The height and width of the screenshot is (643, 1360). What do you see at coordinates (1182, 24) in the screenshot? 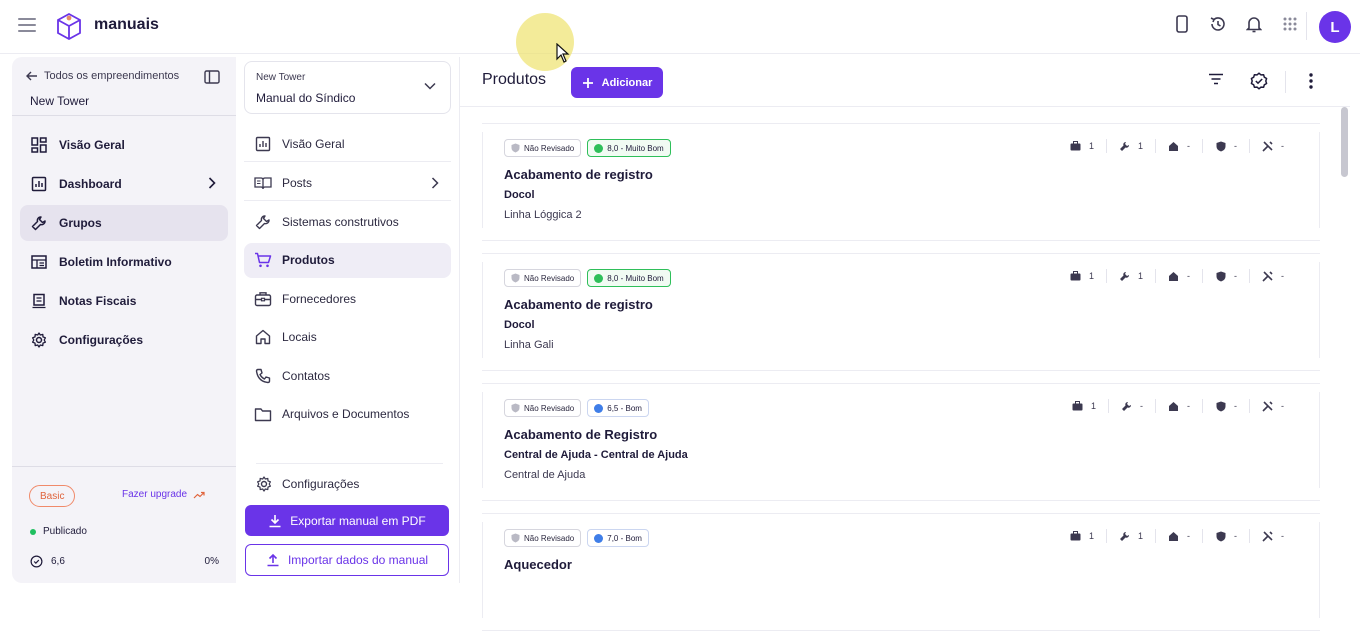
I see `phone-device-icon` at bounding box center [1182, 24].